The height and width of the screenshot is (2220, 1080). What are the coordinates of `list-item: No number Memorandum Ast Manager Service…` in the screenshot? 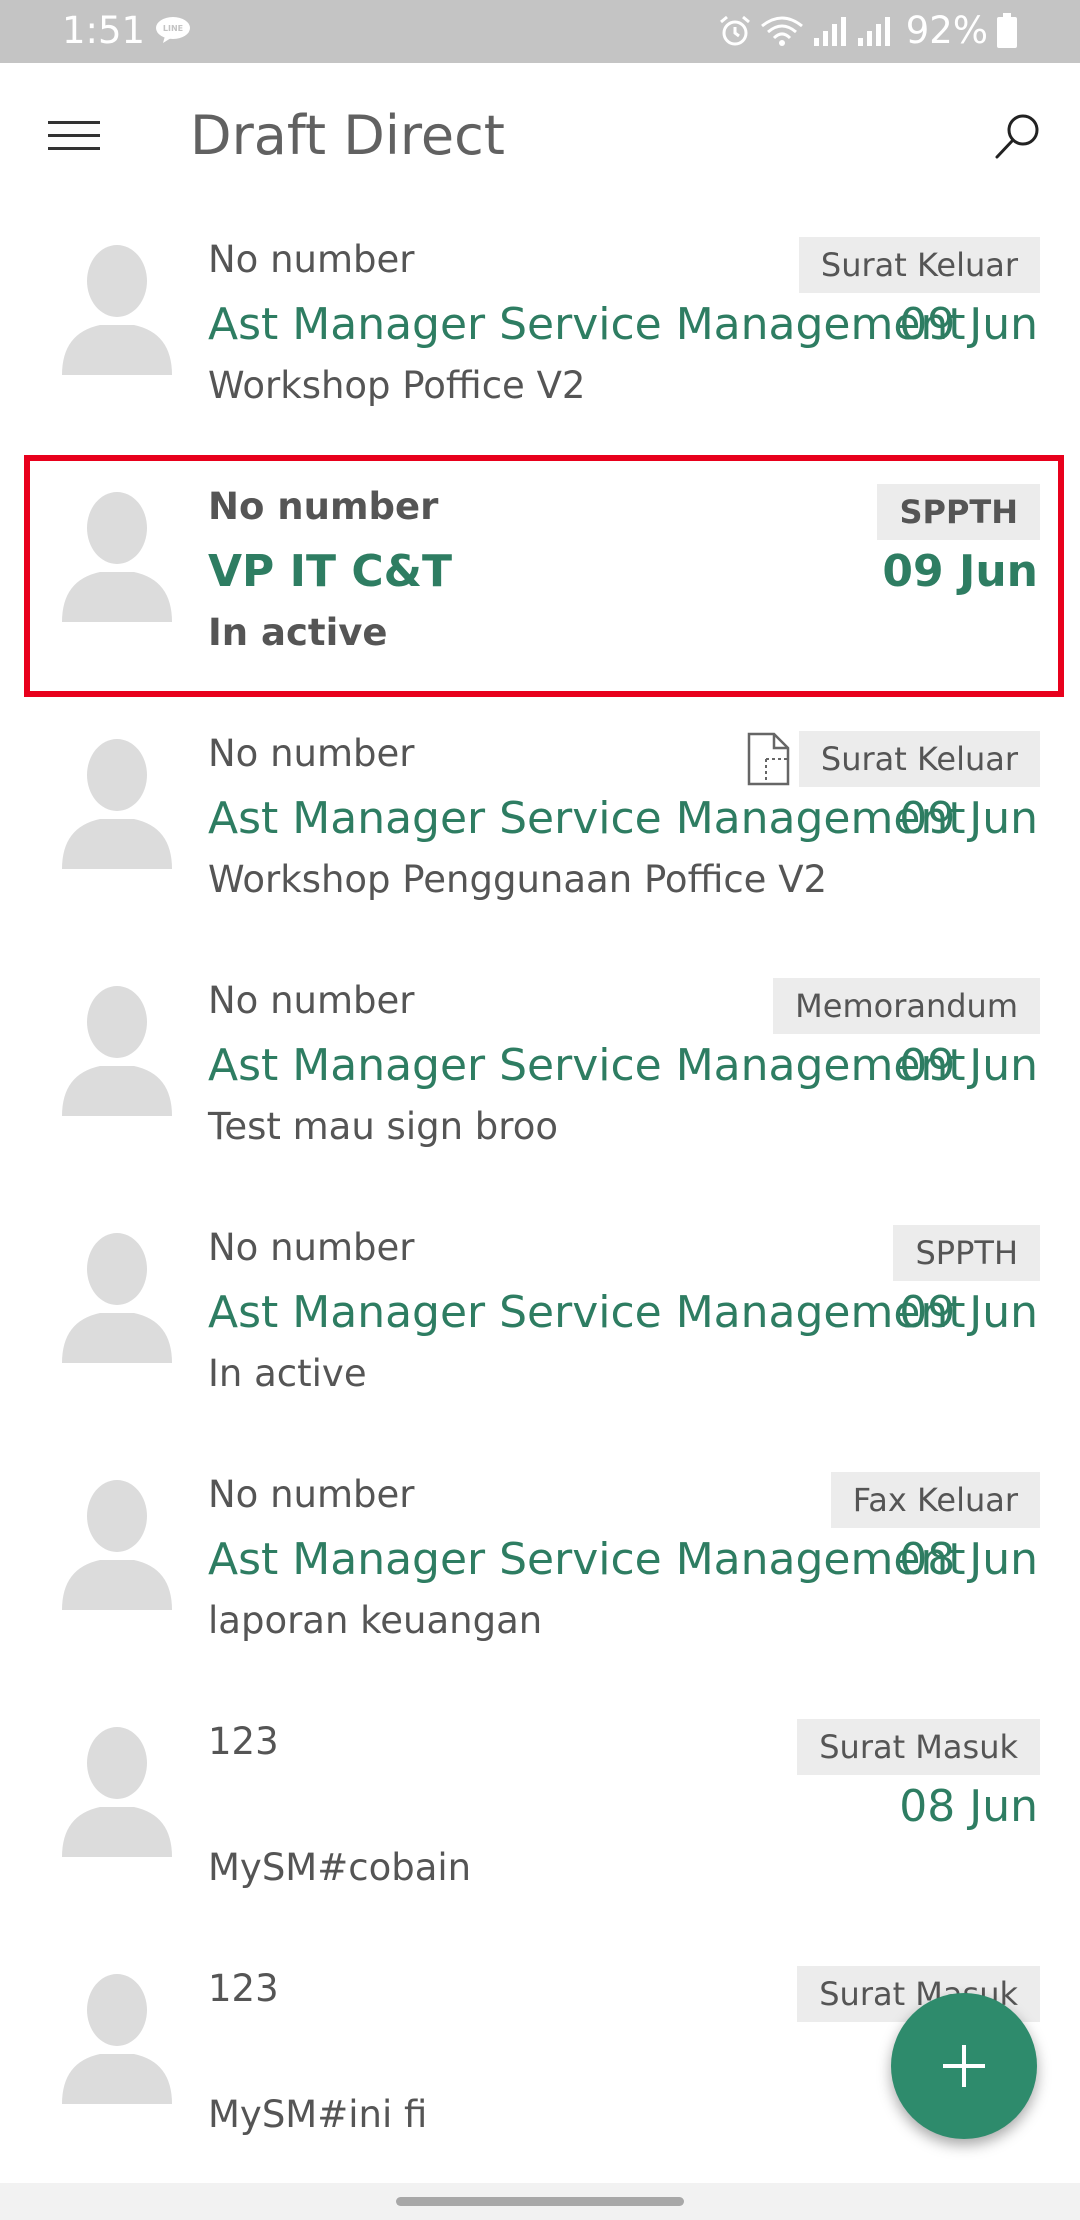 It's located at (540, 1077).